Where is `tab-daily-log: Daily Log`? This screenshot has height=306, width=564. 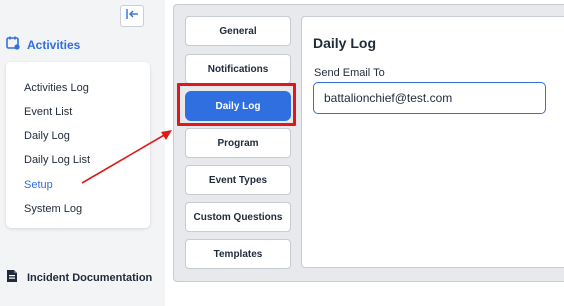 tab-daily-log: Daily Log is located at coordinates (238, 106).